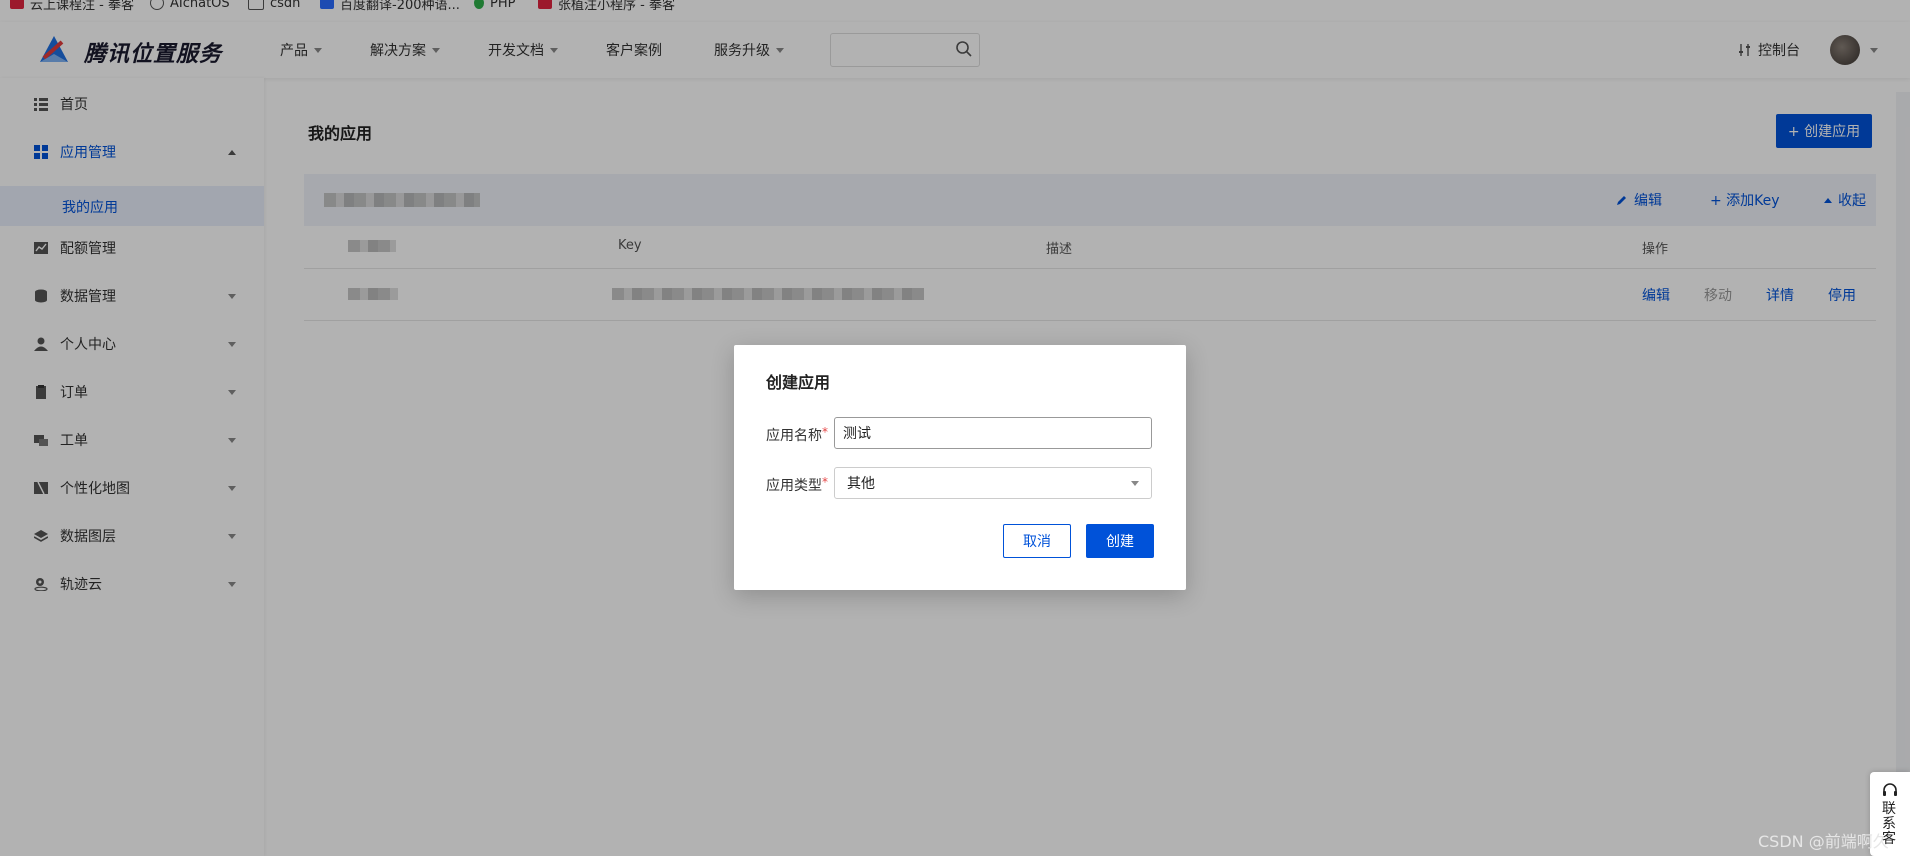 The image size is (1910, 856). I want to click on app-type-label: 应用类型*, so click(797, 484).